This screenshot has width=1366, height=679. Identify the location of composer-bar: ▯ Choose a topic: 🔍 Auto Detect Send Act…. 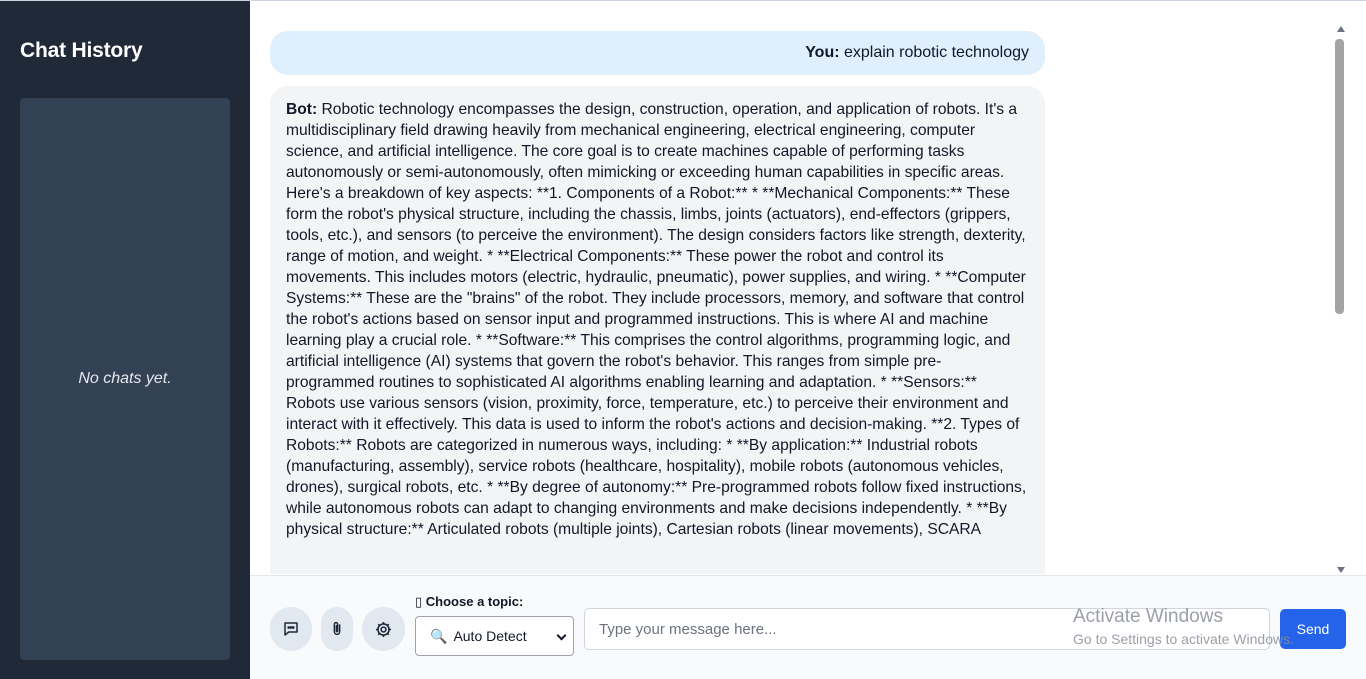
(808, 627).